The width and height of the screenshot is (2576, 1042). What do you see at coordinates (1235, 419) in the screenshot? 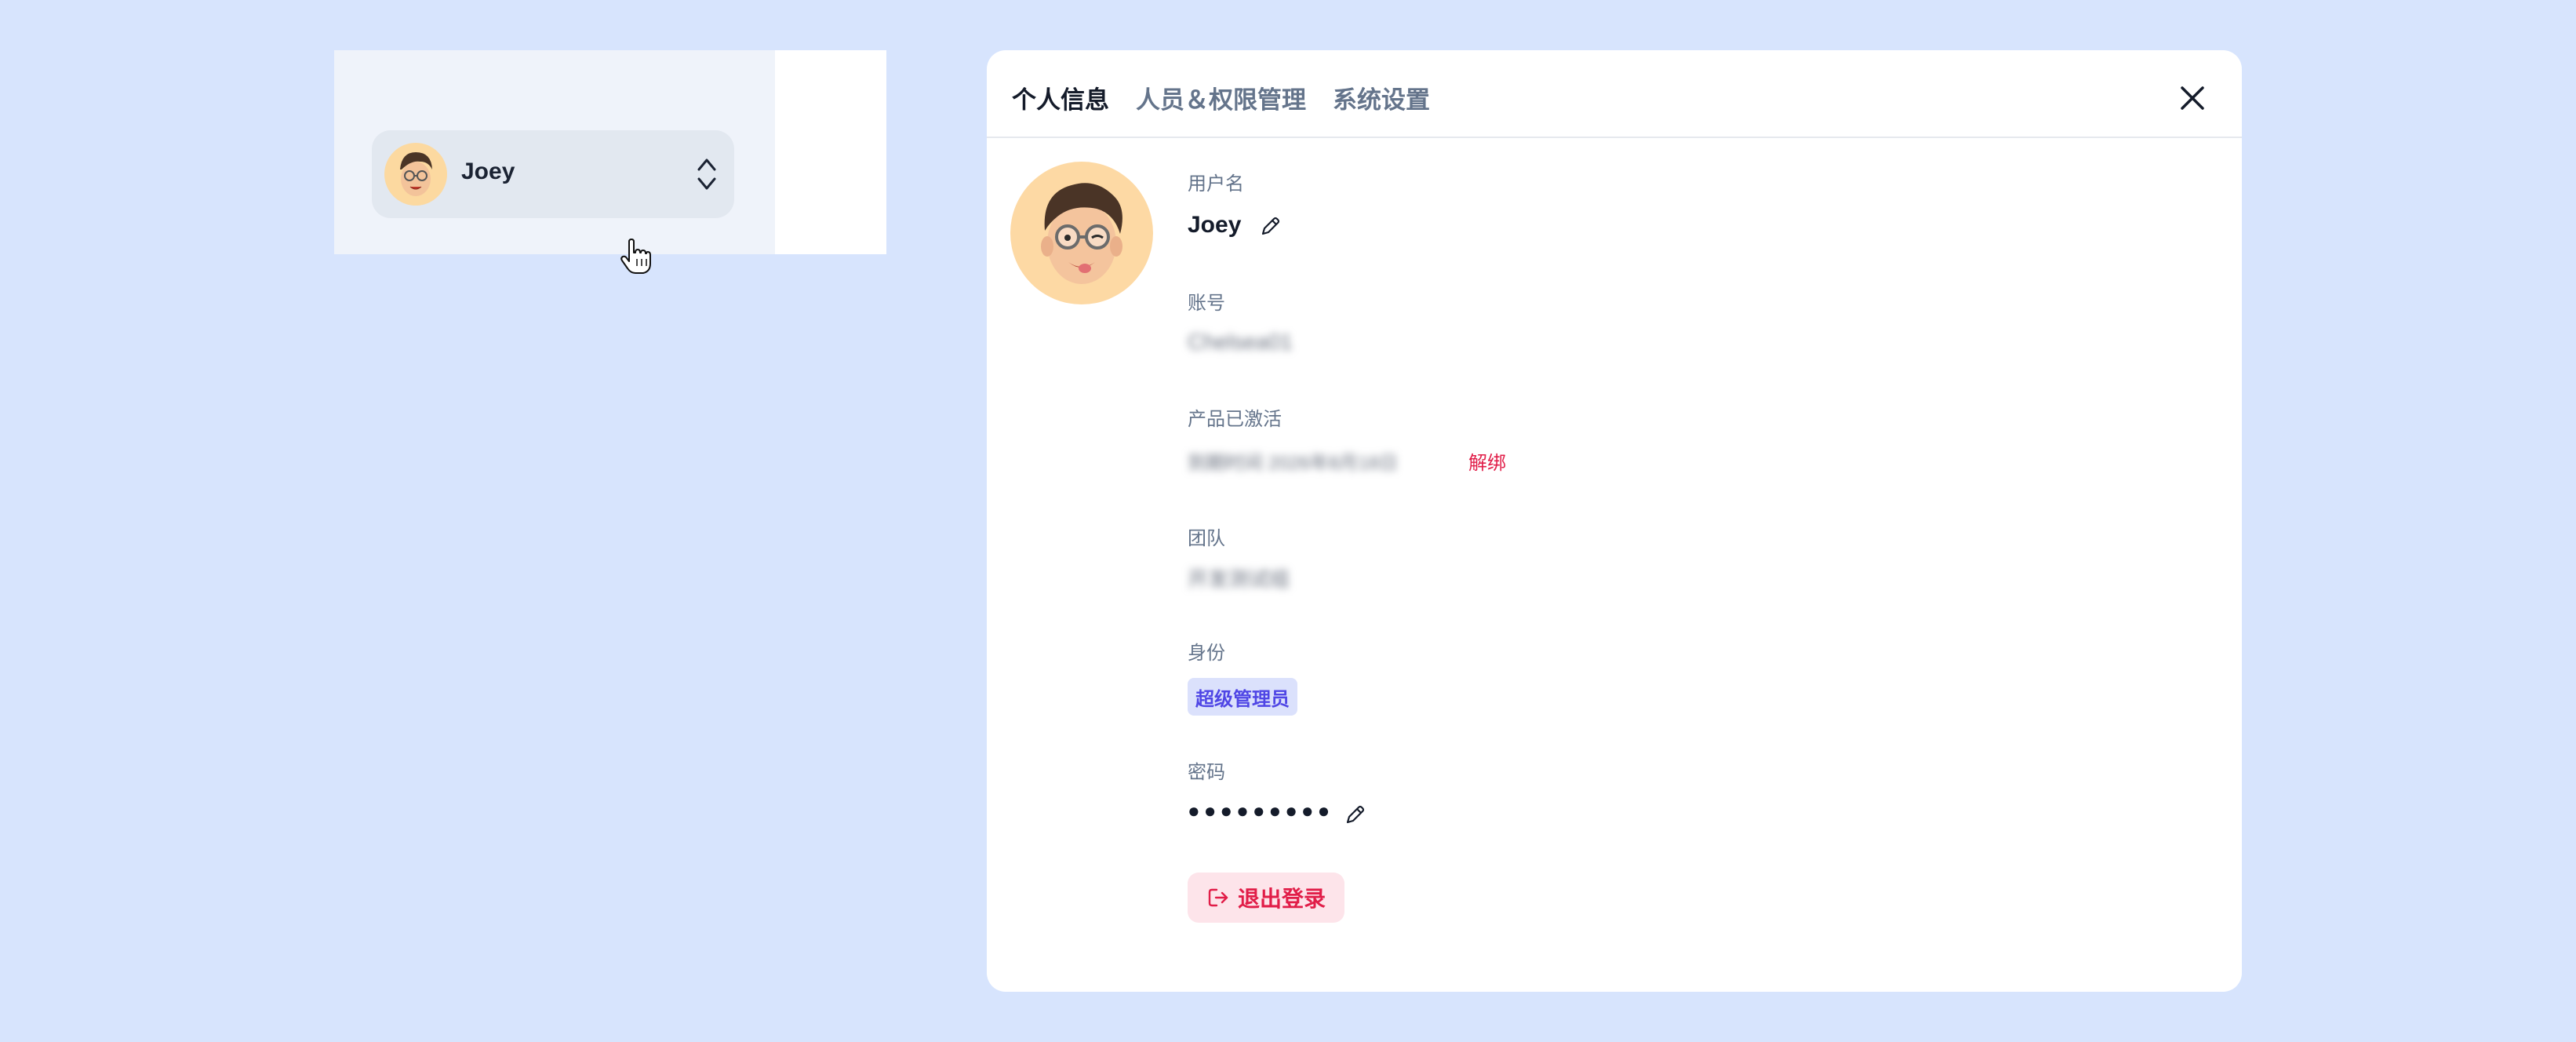
I see `product-activated-label: 产品已激活` at bounding box center [1235, 419].